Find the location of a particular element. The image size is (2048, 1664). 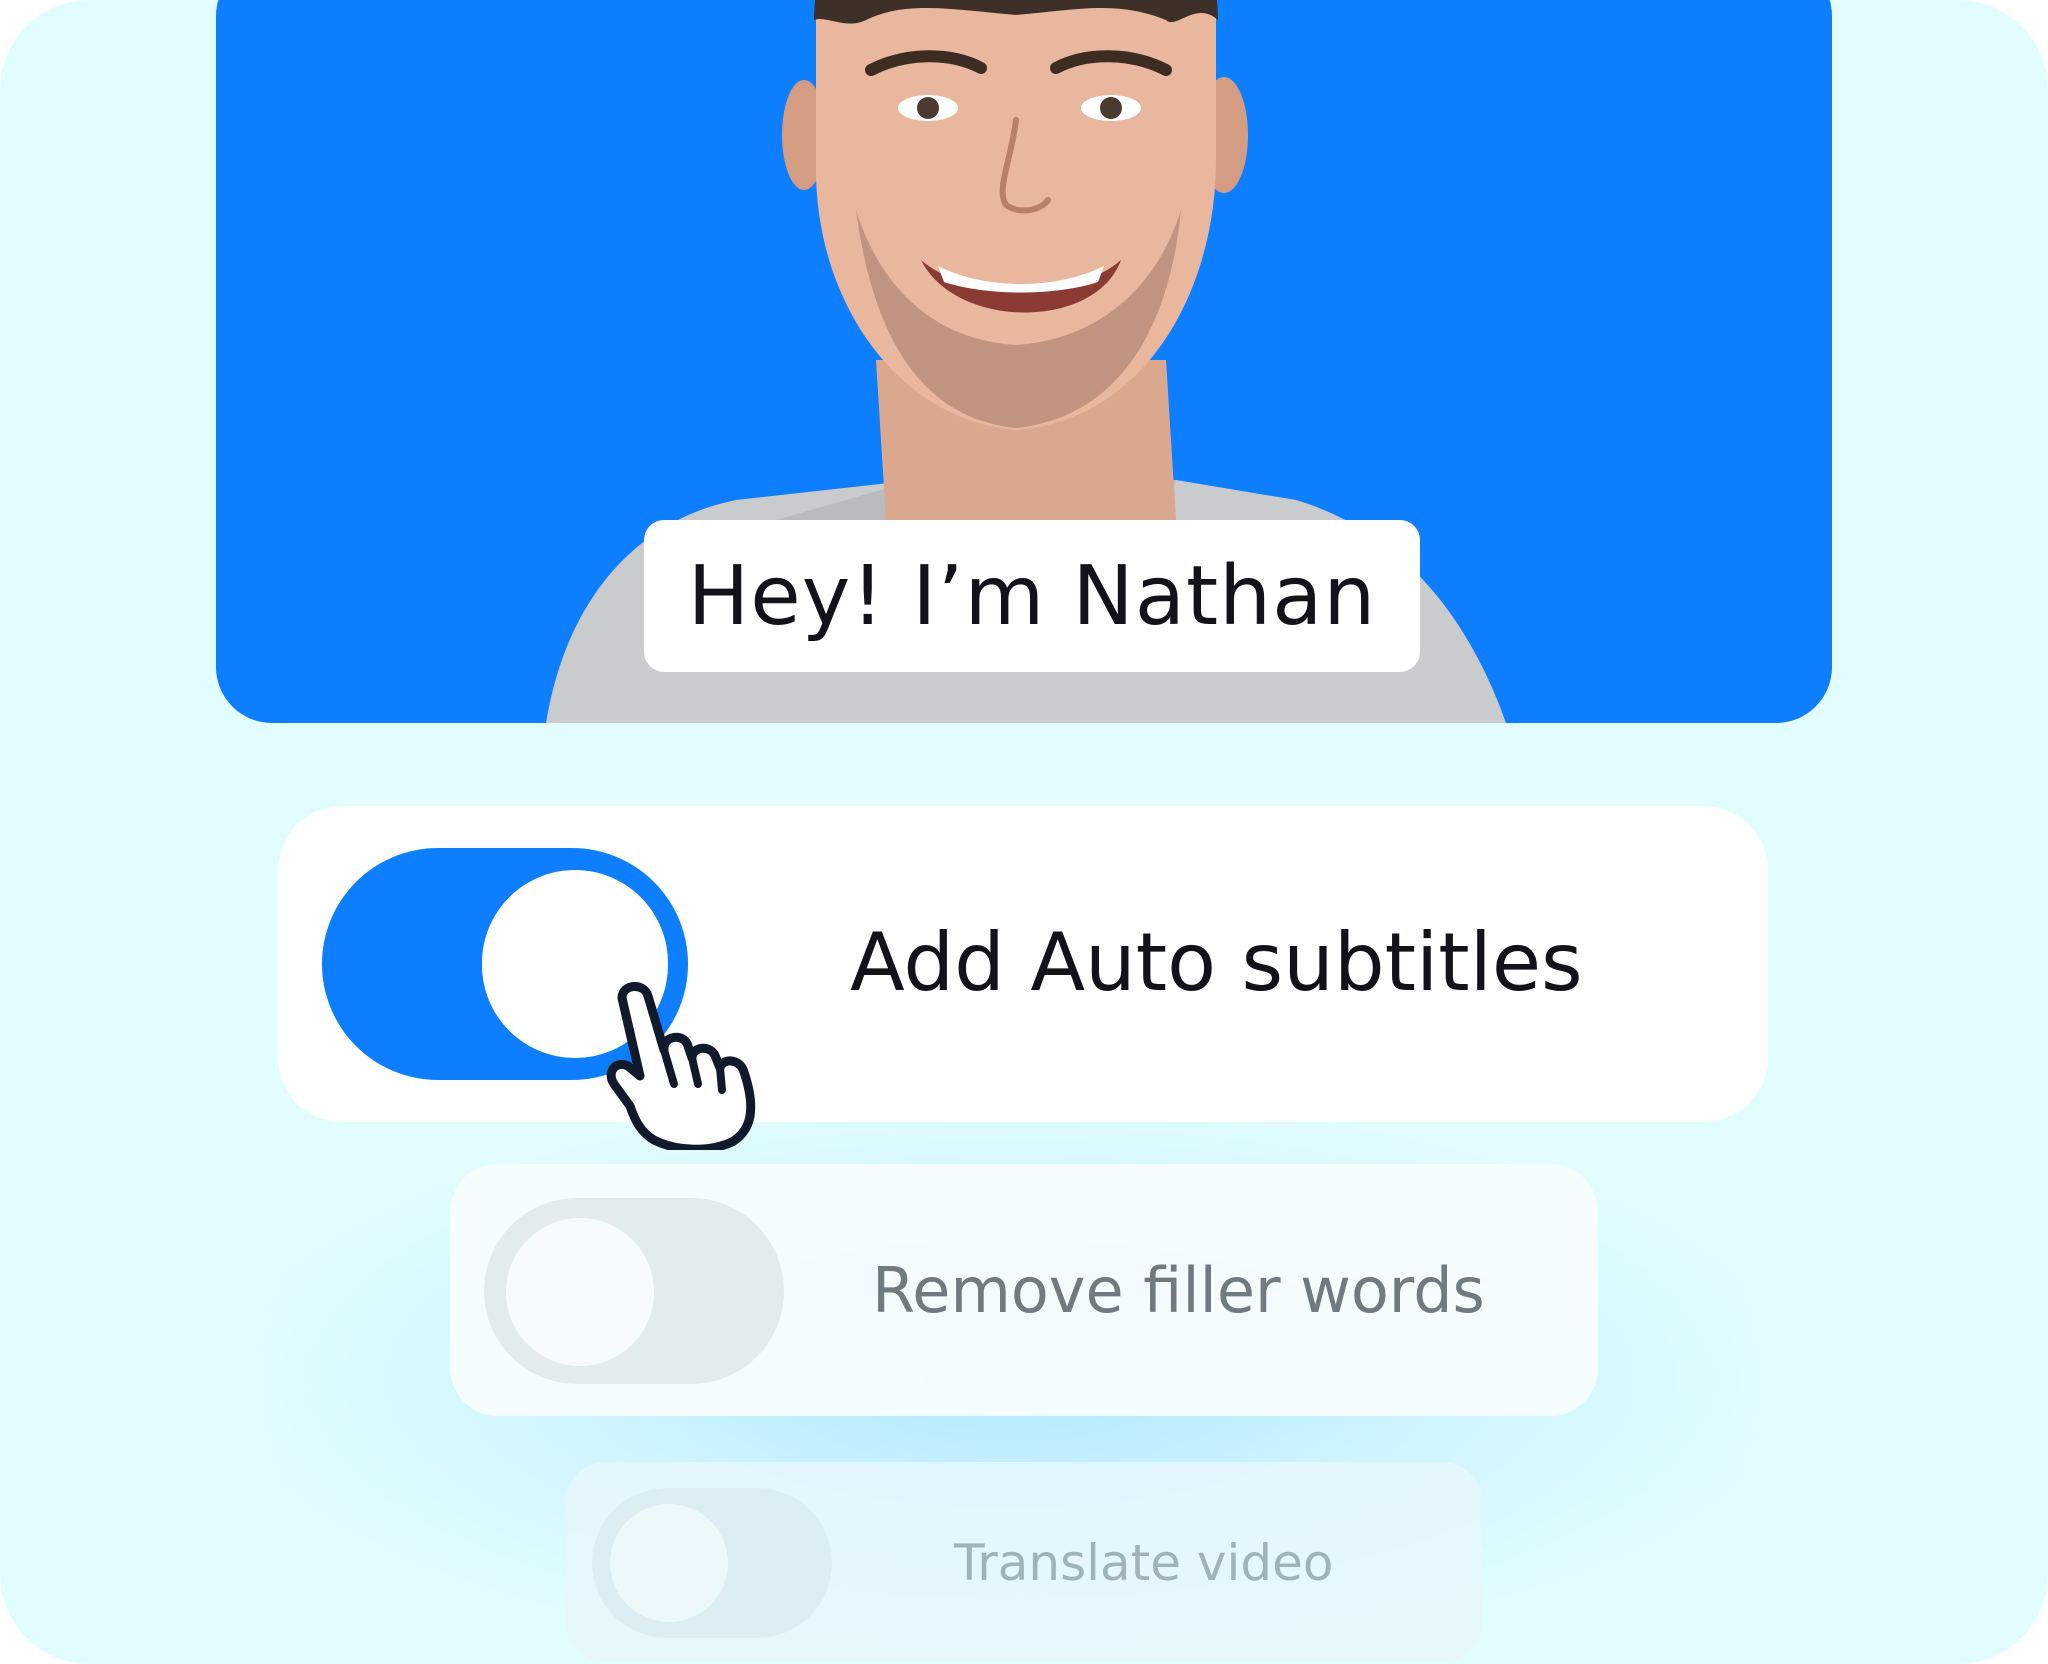

option-row-auto-subtitles: Add Auto subtitles is located at coordinates (1023, 964).